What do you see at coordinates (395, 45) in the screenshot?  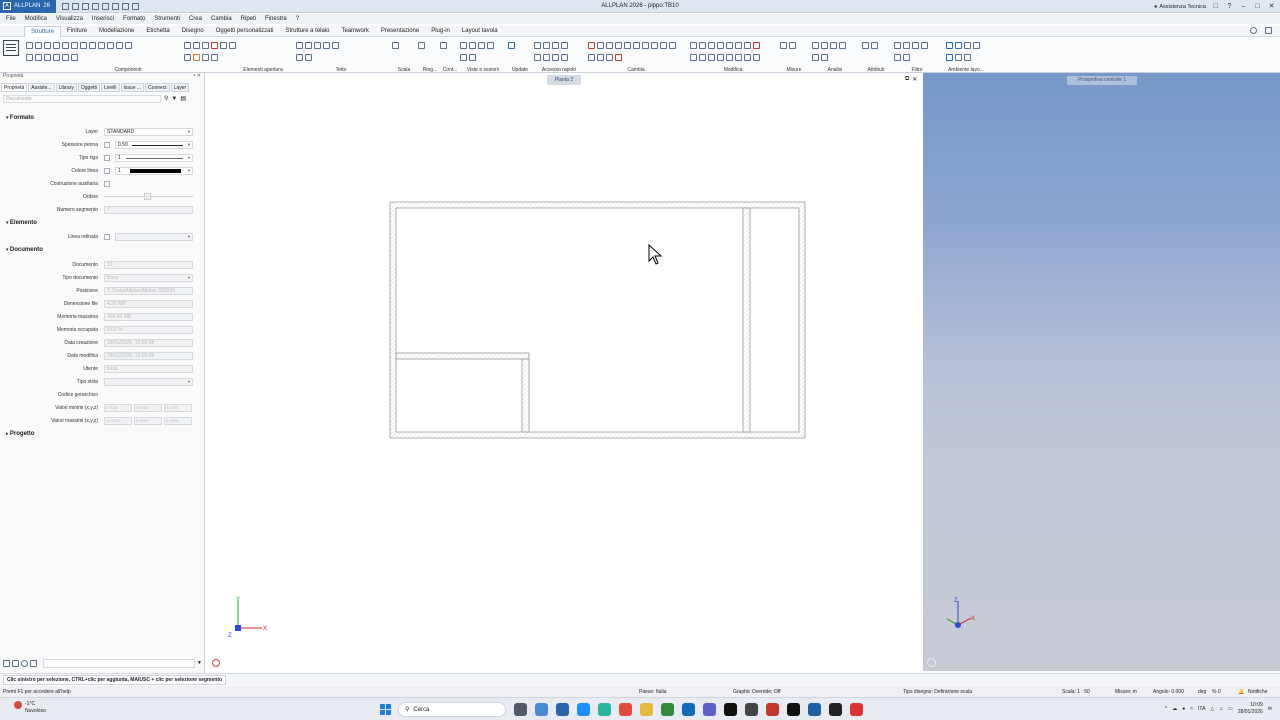 I see `stair-tool-icon` at bounding box center [395, 45].